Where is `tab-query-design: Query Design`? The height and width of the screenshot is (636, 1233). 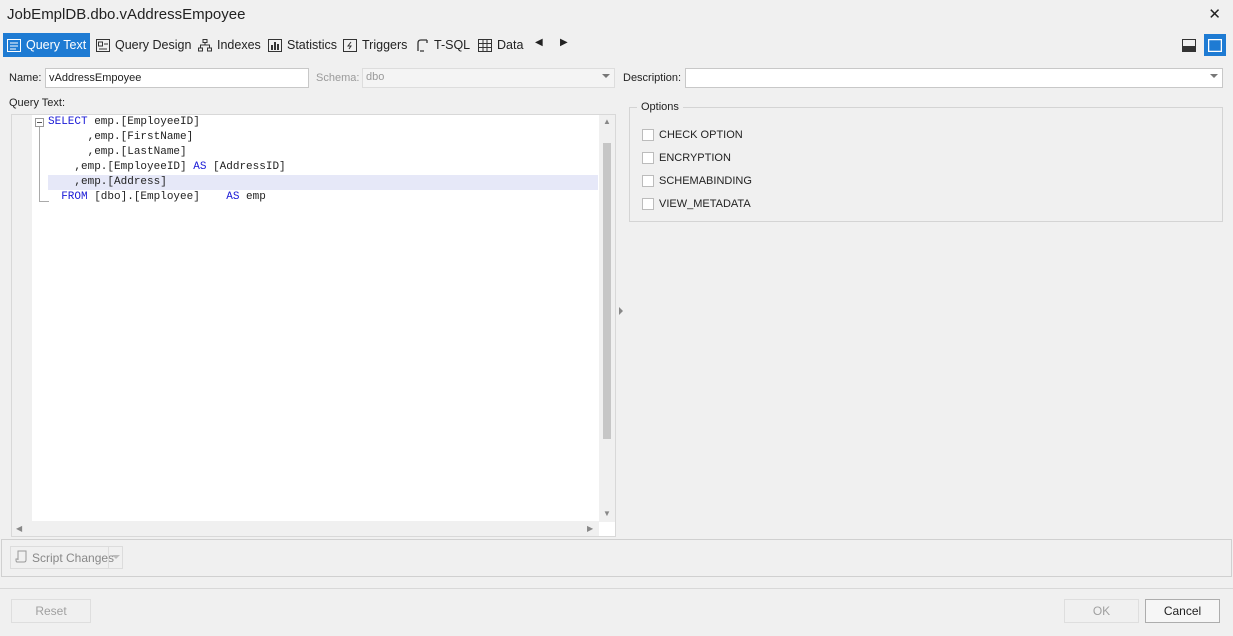
tab-query-design: Query Design is located at coordinates (143, 45).